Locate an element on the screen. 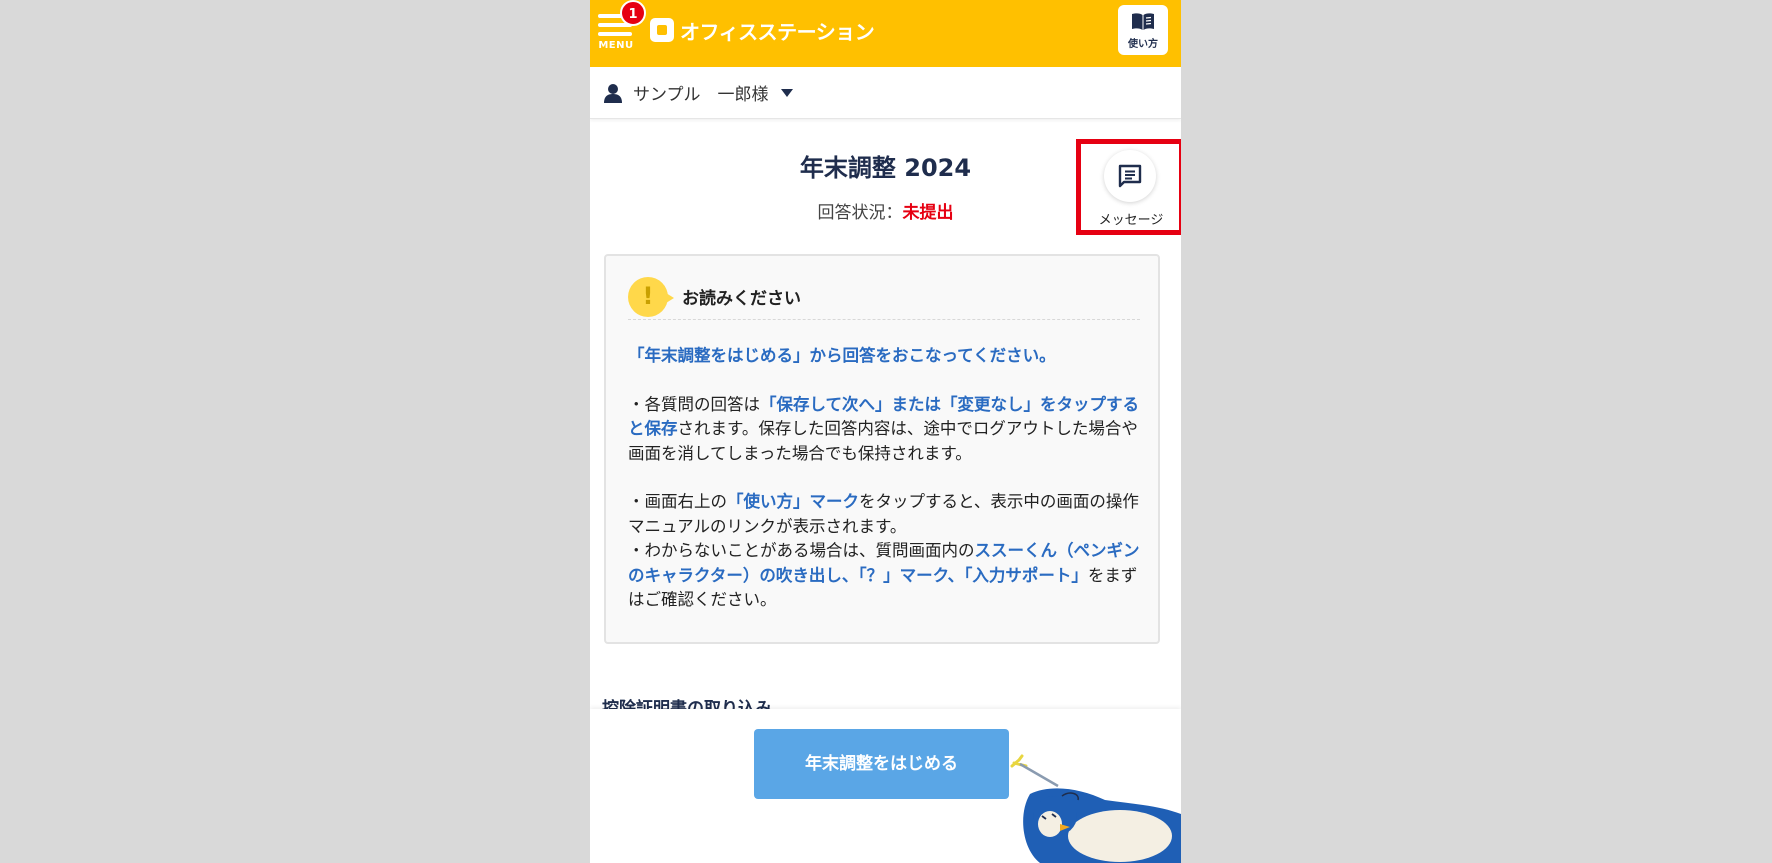  caret-down-icon is located at coordinates (786, 92).